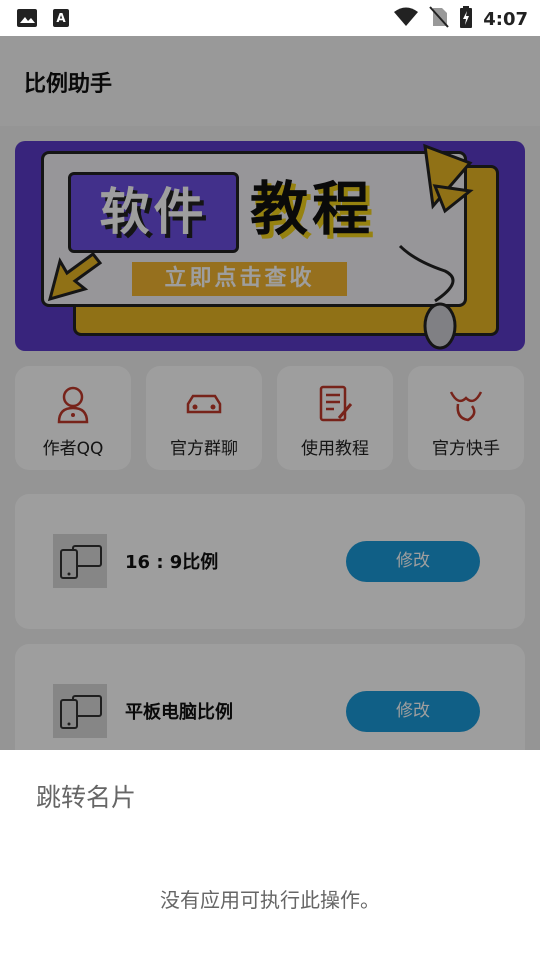  Describe the element at coordinates (270, 18) in the screenshot. I see `status-bar: A 4:07` at that location.